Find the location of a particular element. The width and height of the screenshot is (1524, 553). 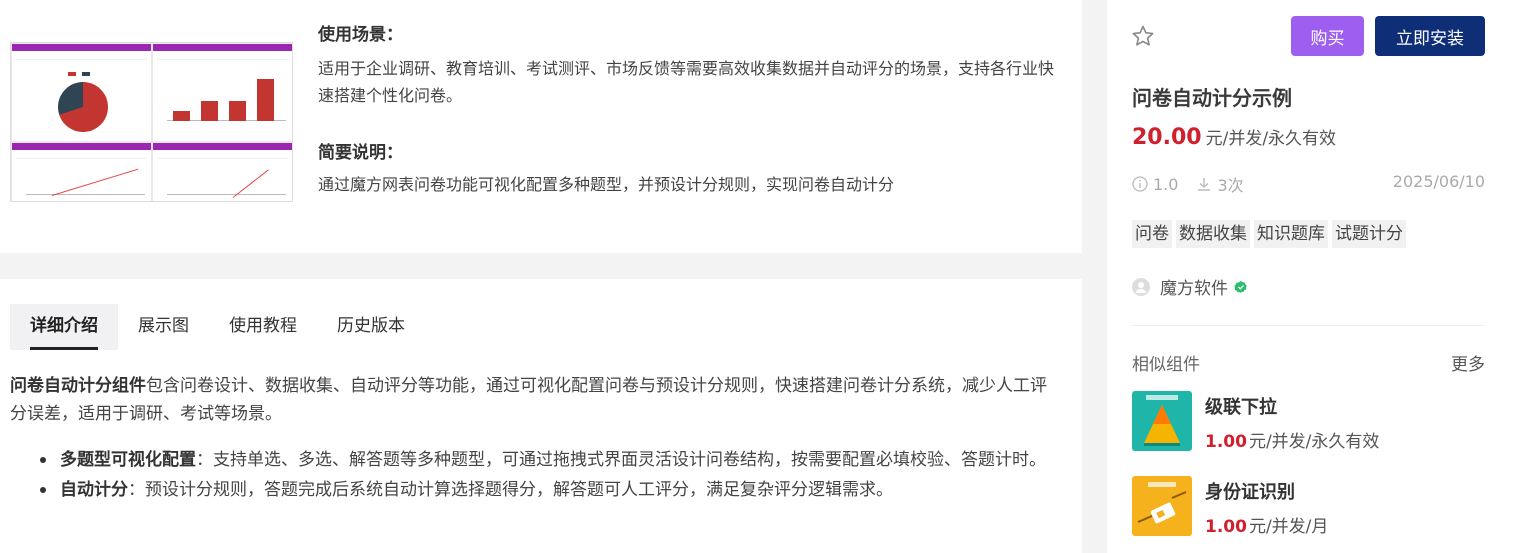

user-icon is located at coordinates (1141, 287).